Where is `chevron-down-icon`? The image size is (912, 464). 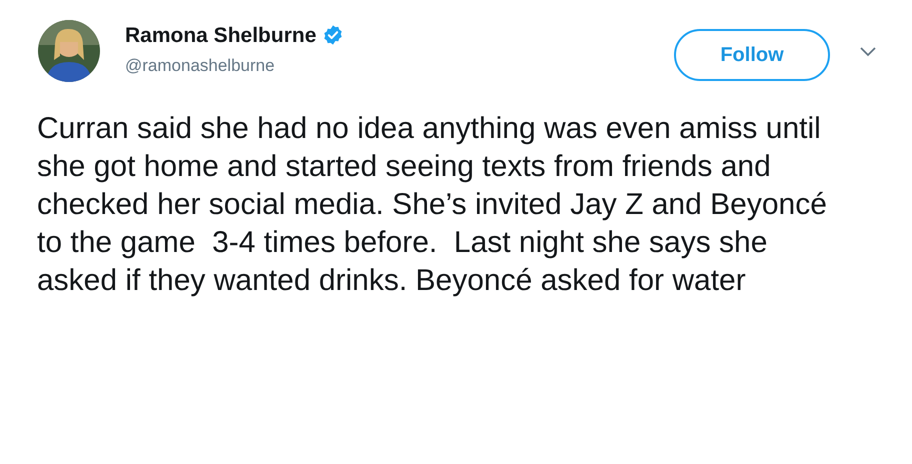 chevron-down-icon is located at coordinates (868, 52).